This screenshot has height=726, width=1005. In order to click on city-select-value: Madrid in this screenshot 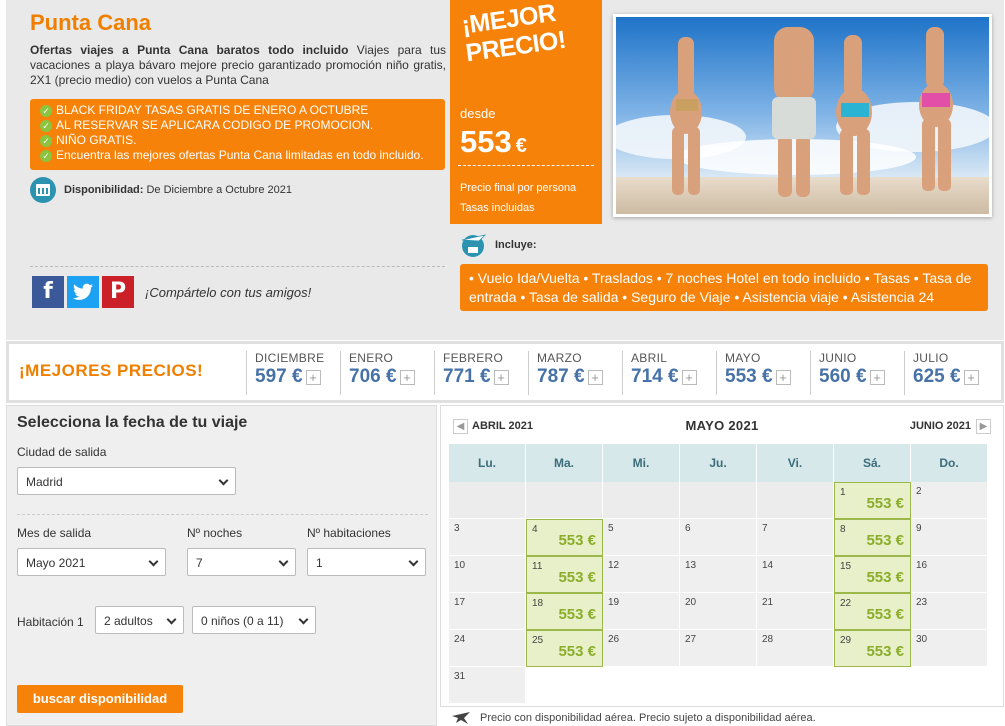, I will do `click(44, 482)`.